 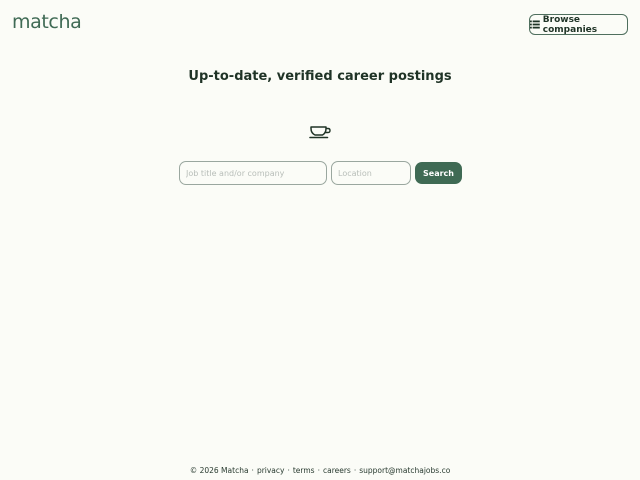 What do you see at coordinates (253, 173) in the screenshot?
I see `job-title-input` at bounding box center [253, 173].